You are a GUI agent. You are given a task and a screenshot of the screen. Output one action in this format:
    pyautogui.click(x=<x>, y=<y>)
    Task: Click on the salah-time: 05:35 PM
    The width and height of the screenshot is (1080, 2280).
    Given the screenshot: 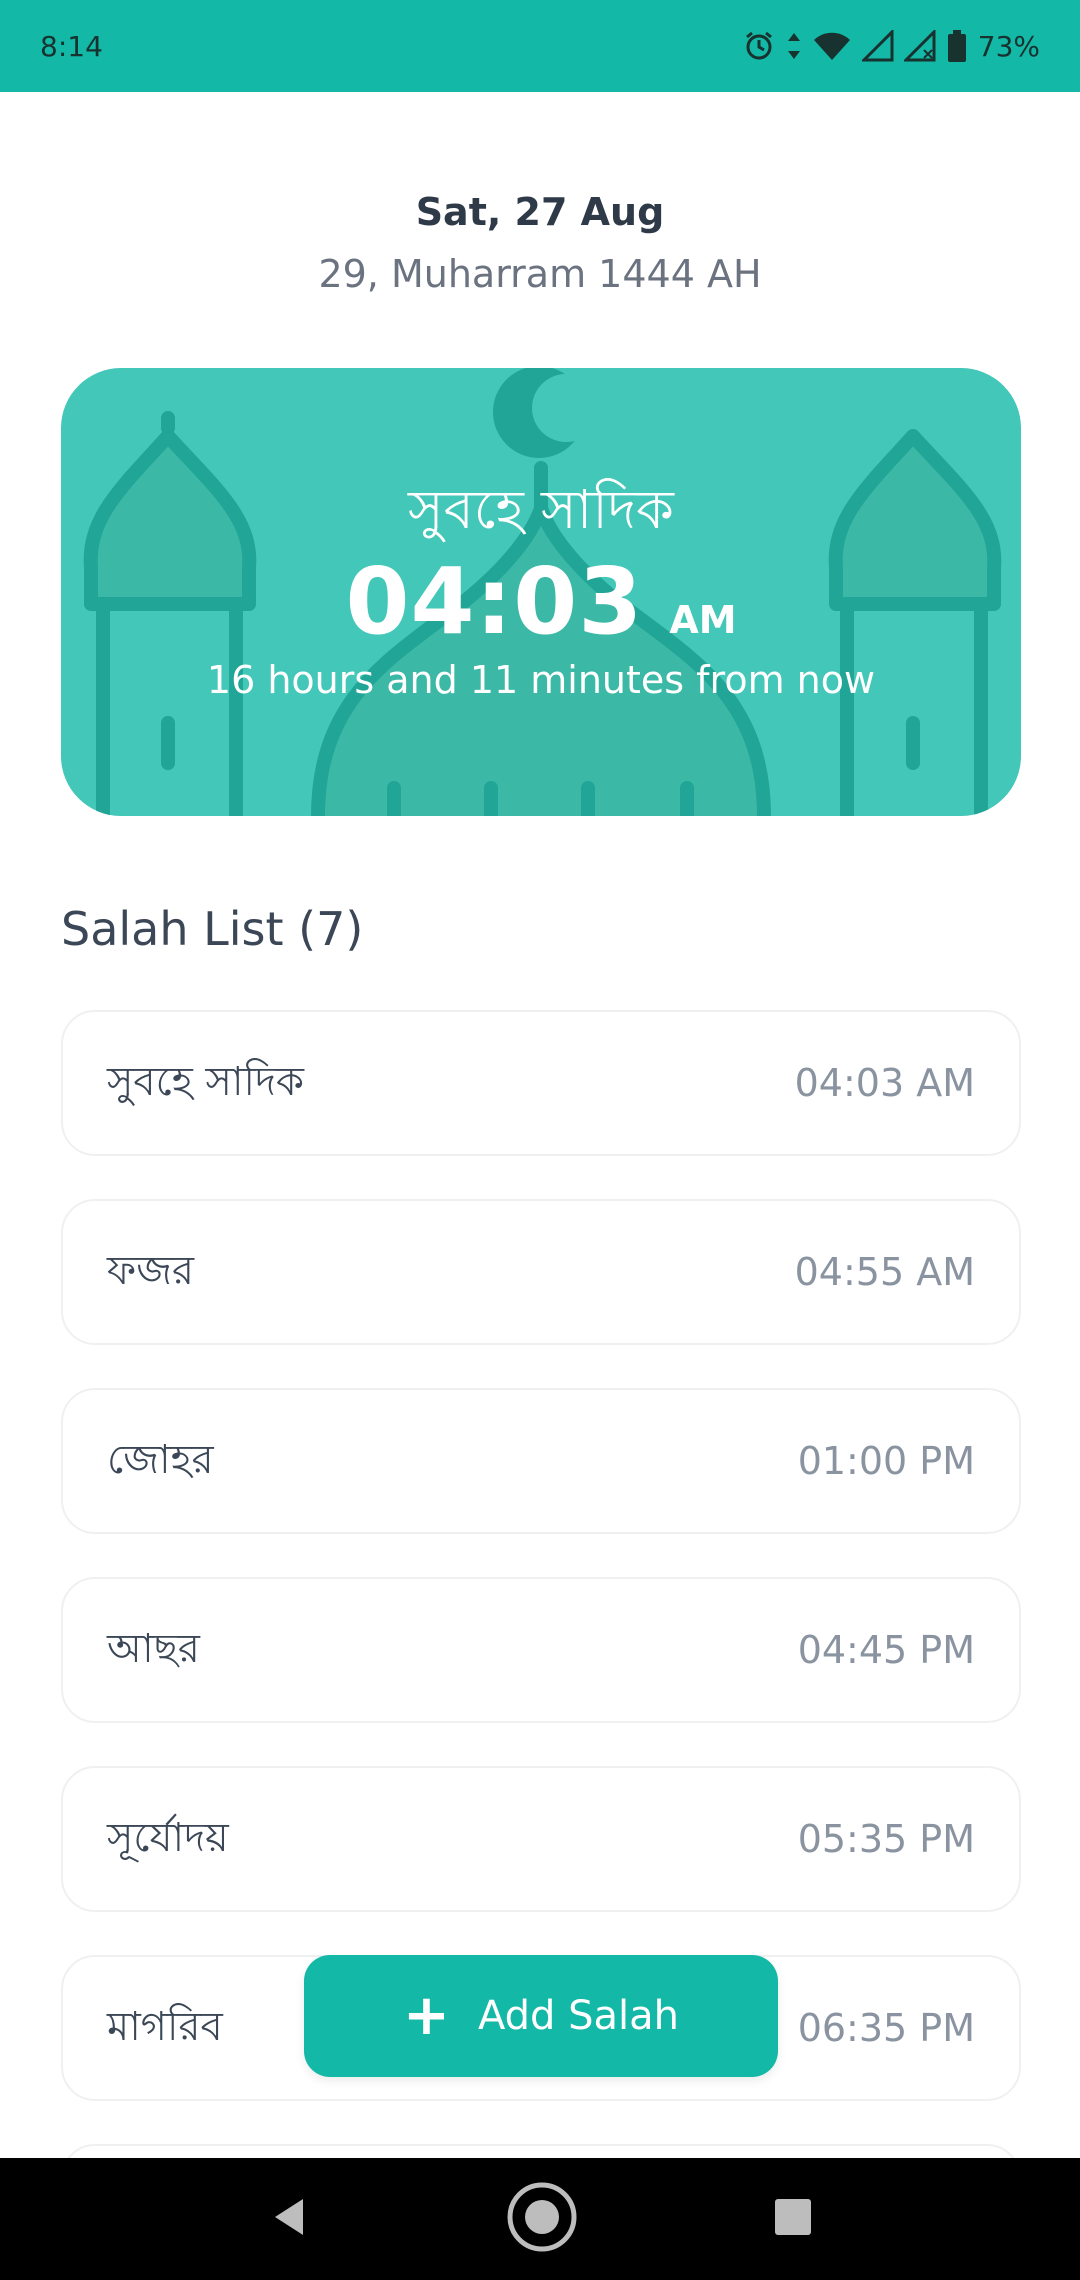 What is the action you would take?
    pyautogui.click(x=886, y=1839)
    